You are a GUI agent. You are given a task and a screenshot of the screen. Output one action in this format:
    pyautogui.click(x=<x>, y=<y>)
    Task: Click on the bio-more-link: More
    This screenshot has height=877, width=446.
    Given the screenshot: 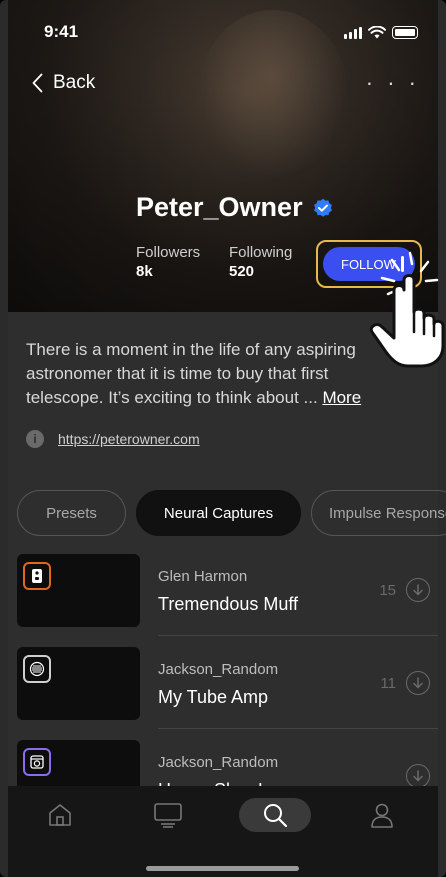 What is the action you would take?
    pyautogui.click(x=341, y=397)
    